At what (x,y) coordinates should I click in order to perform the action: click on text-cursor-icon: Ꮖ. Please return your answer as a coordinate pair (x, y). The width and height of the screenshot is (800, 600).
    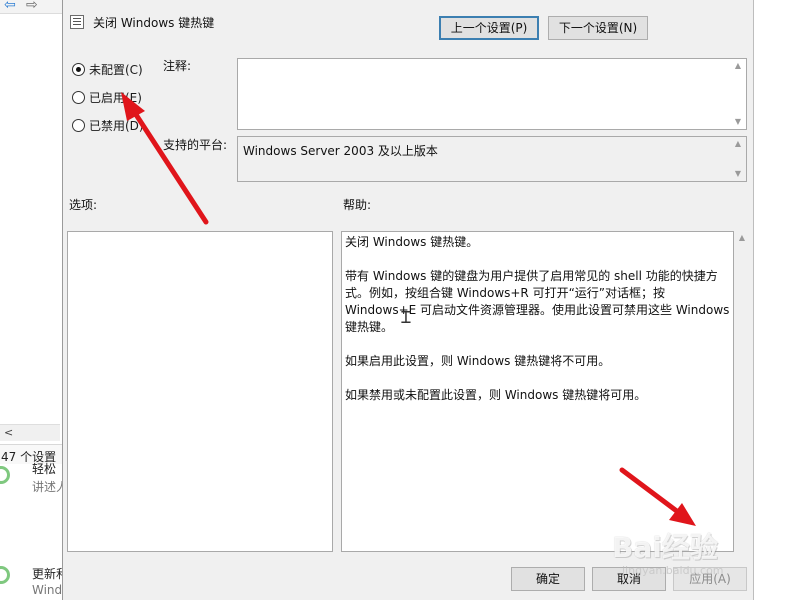
    Looking at the image, I should click on (406, 317).